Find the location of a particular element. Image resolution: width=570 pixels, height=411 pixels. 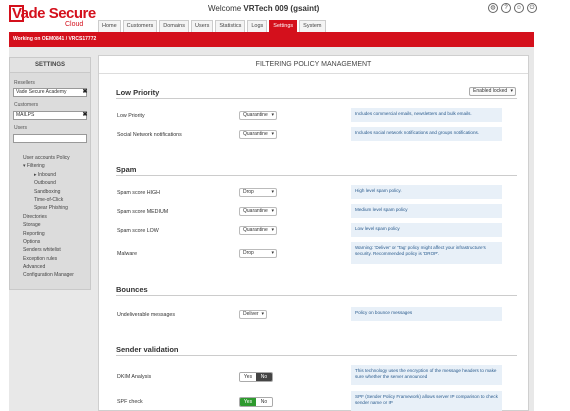

spf-yes-option: Yes is located at coordinates (248, 402).